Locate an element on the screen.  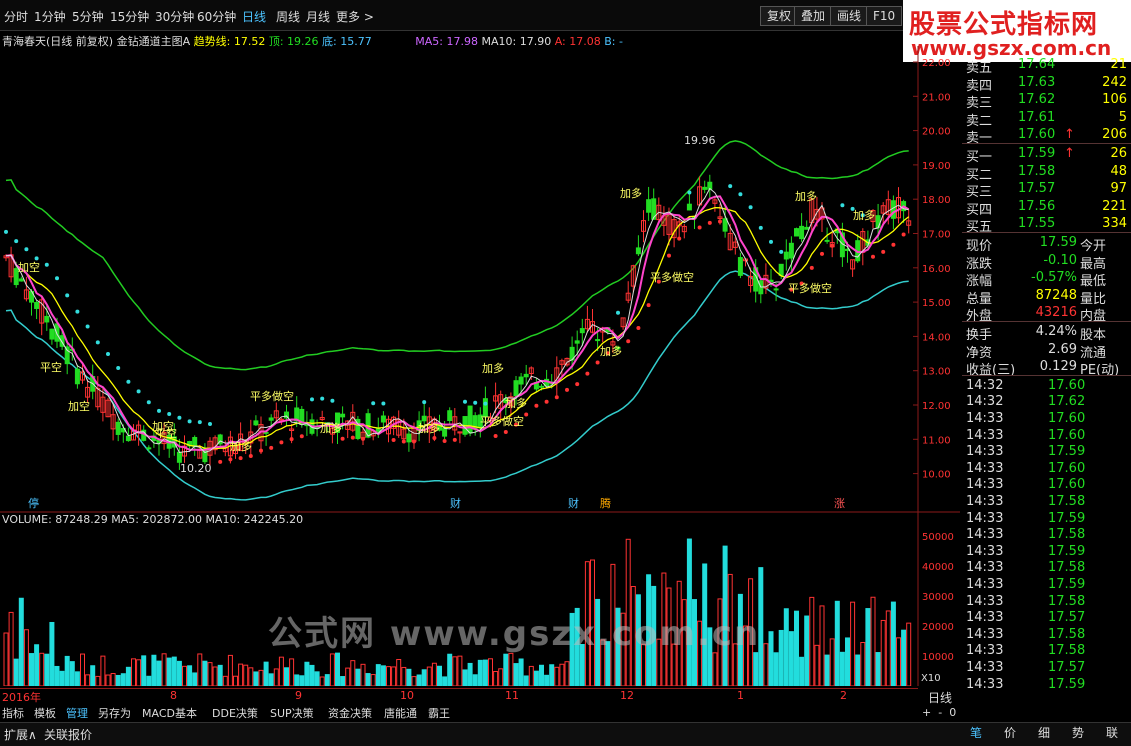
indicator-tabs: 指标 模板 管理 另存为 MACD基本 DDE决策 SUP决策 资金决策 唐能通 霸王 is located at coordinates (565, 713).